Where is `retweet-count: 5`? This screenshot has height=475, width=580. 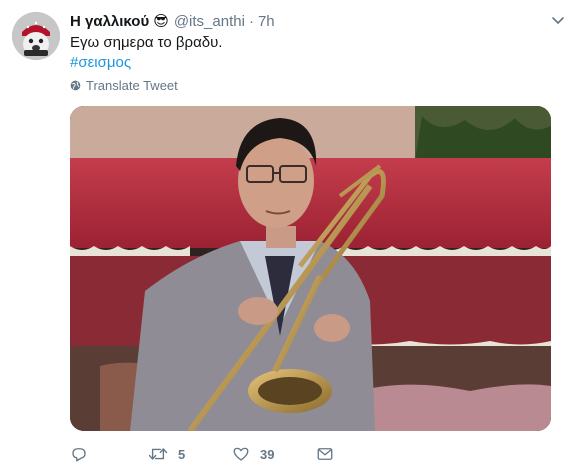
retweet-count: 5 is located at coordinates (182, 454).